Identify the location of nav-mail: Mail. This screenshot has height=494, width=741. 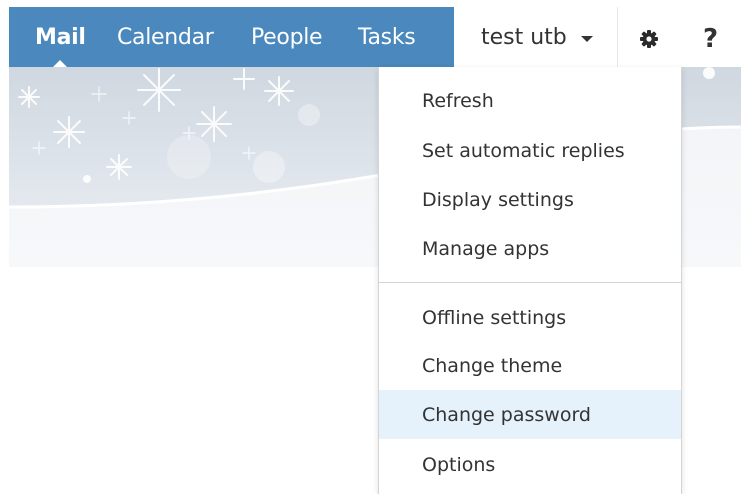
(60, 37).